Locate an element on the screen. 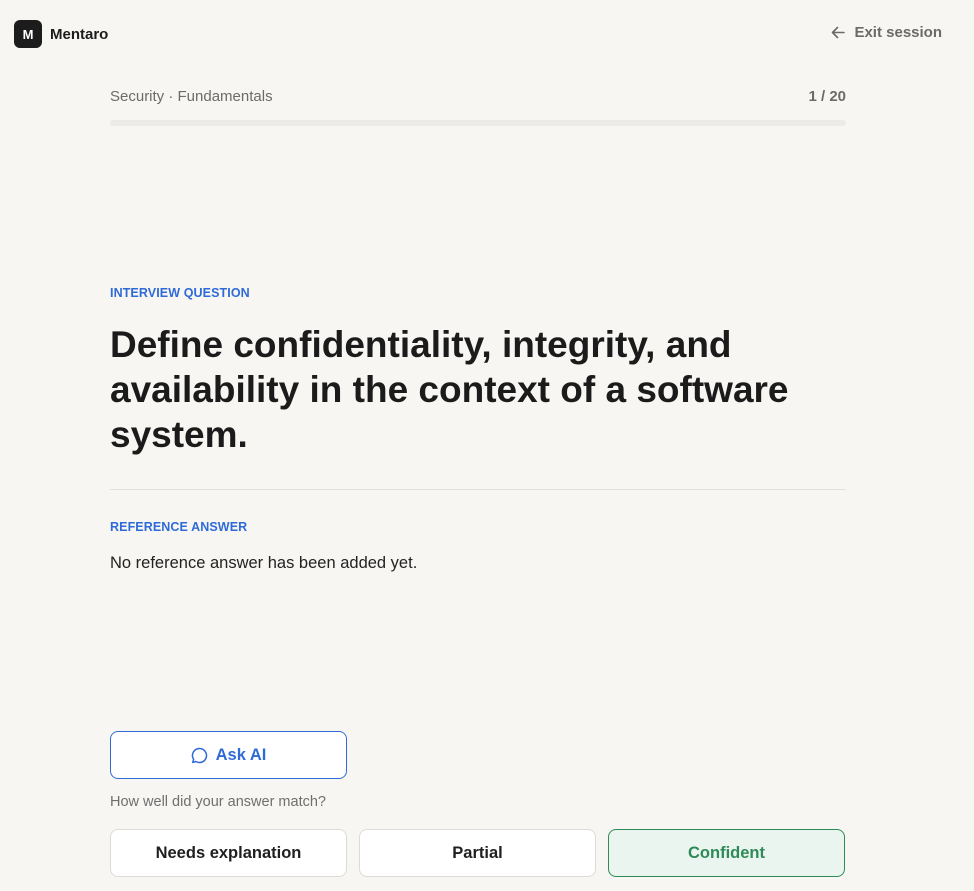 This screenshot has height=891, width=974. needs-explanation-button: Needs explanation is located at coordinates (228, 853).